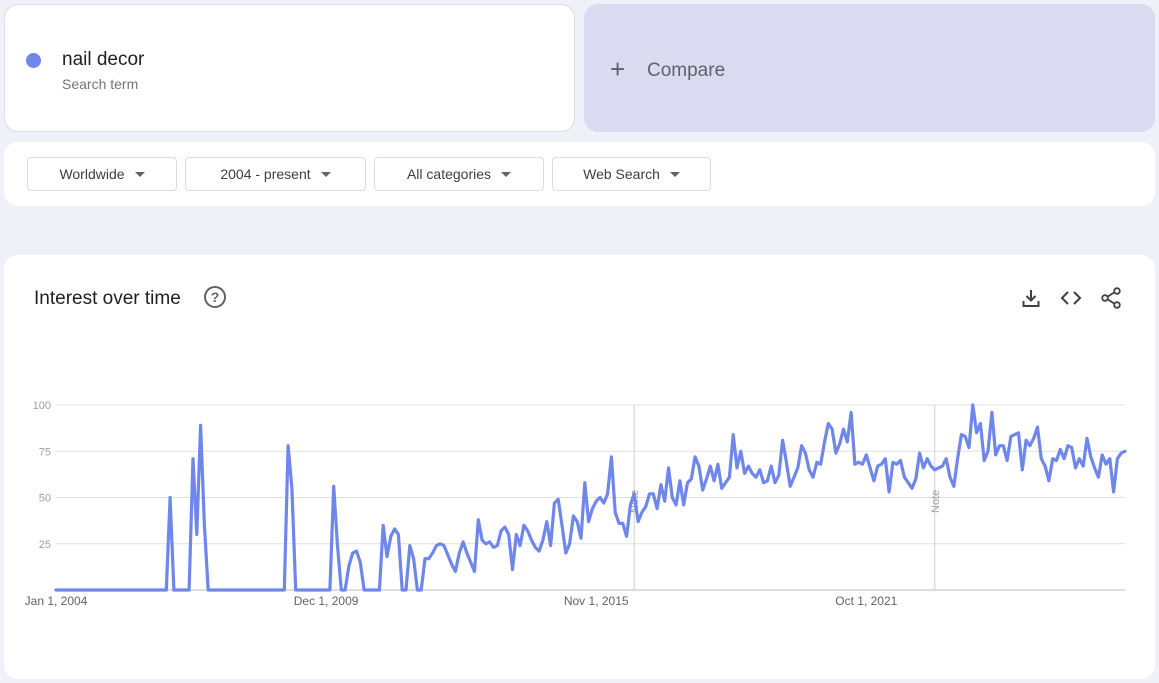  I want to click on y-axis-ticks: 100 75 50 25, so click(42, 475).